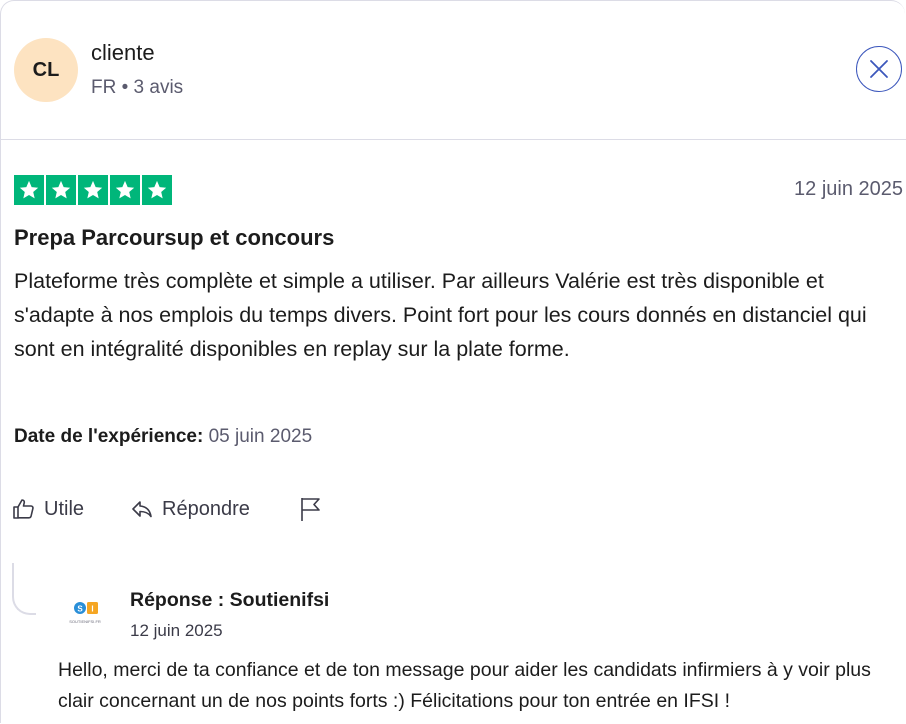  I want to click on thumbs-up-icon, so click(23, 509).